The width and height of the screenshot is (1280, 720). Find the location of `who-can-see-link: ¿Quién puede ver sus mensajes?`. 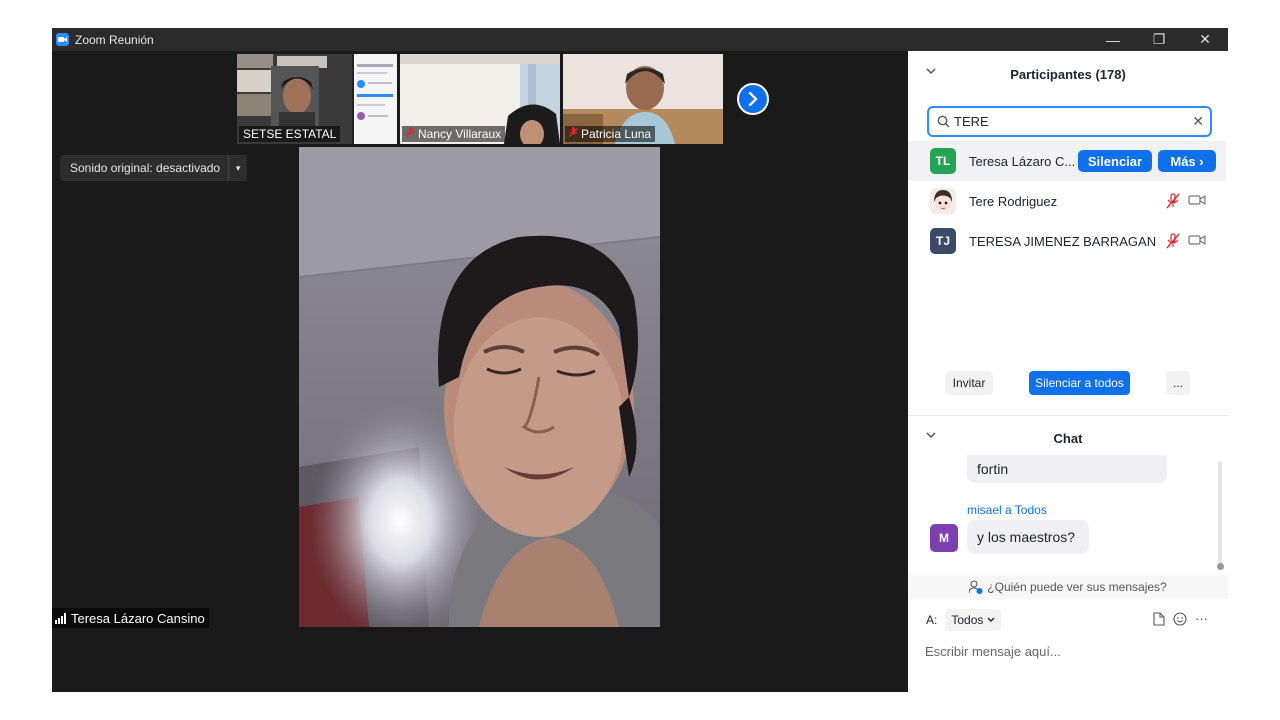

who-can-see-link: ¿Quién puede ver sus mensajes? is located at coordinates (1068, 587).